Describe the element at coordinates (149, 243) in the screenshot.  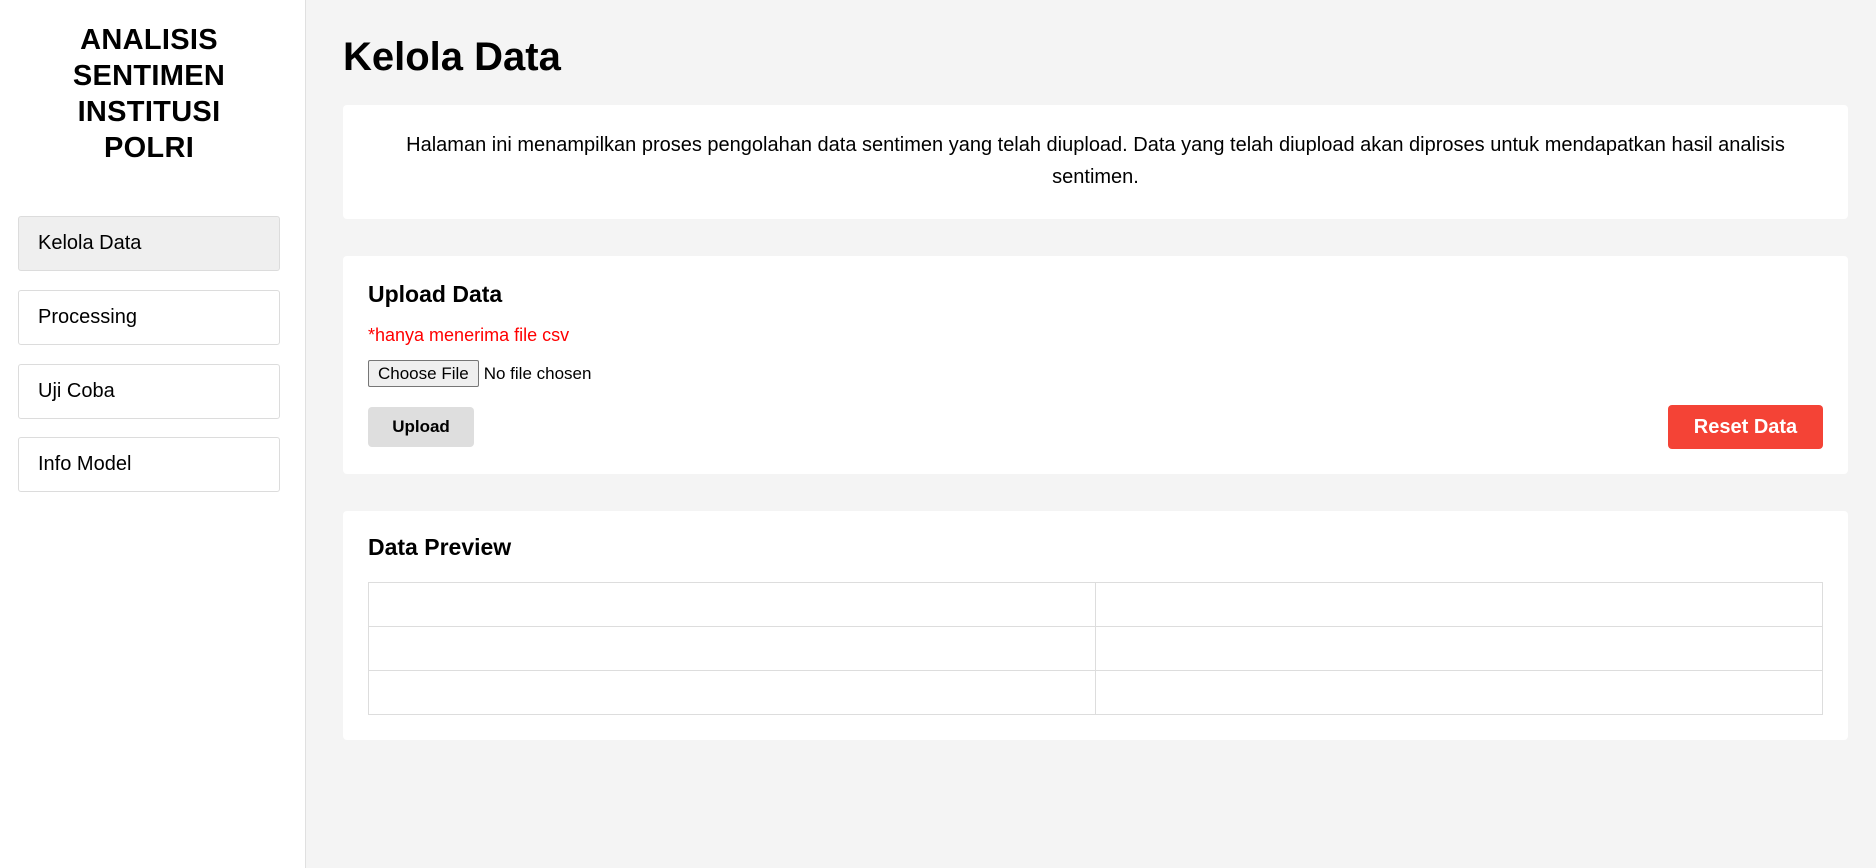
I see `sidebar-item-kelola-data: Kelola Data` at that location.